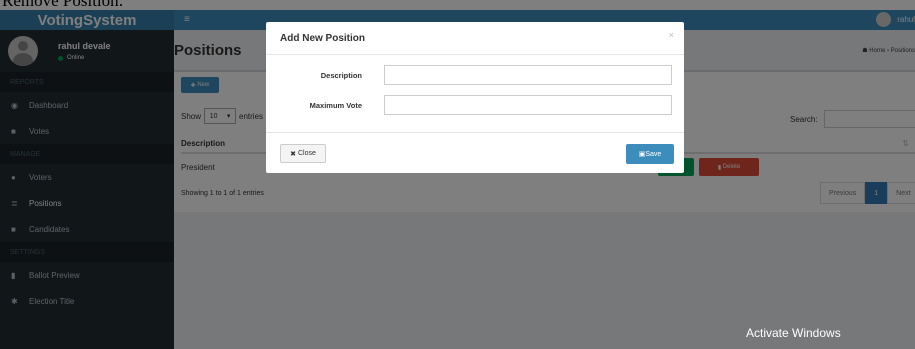 The height and width of the screenshot is (349, 915). Describe the element at coordinates (14, 301) in the screenshot. I see `cog-icon: ✱` at that location.